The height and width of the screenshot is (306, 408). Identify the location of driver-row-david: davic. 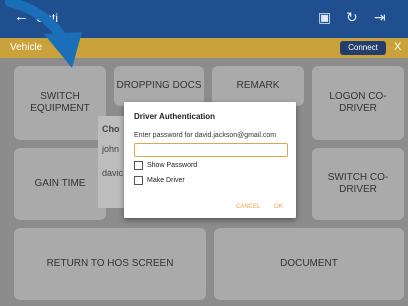
(112, 173).